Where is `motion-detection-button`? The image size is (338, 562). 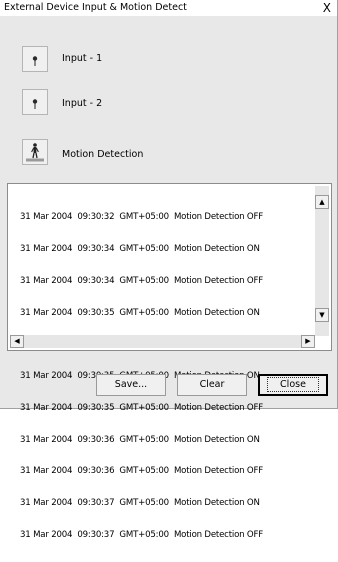
motion-detection-button is located at coordinates (35, 152).